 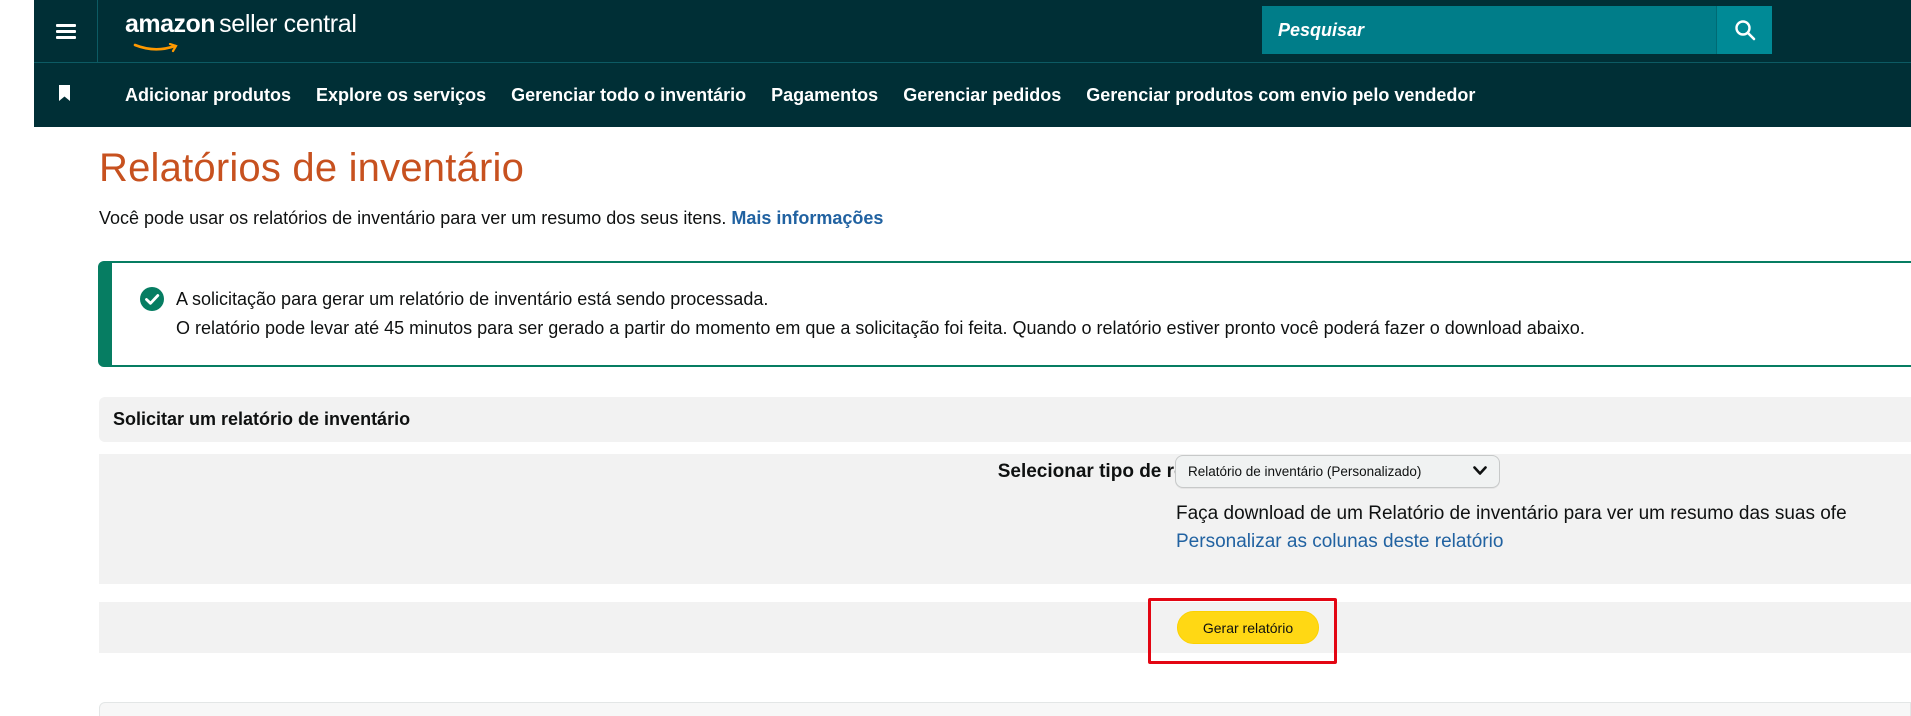 I want to click on request-report-section-header: Solicitar um relatório de inventário, so click(x=1005, y=419).